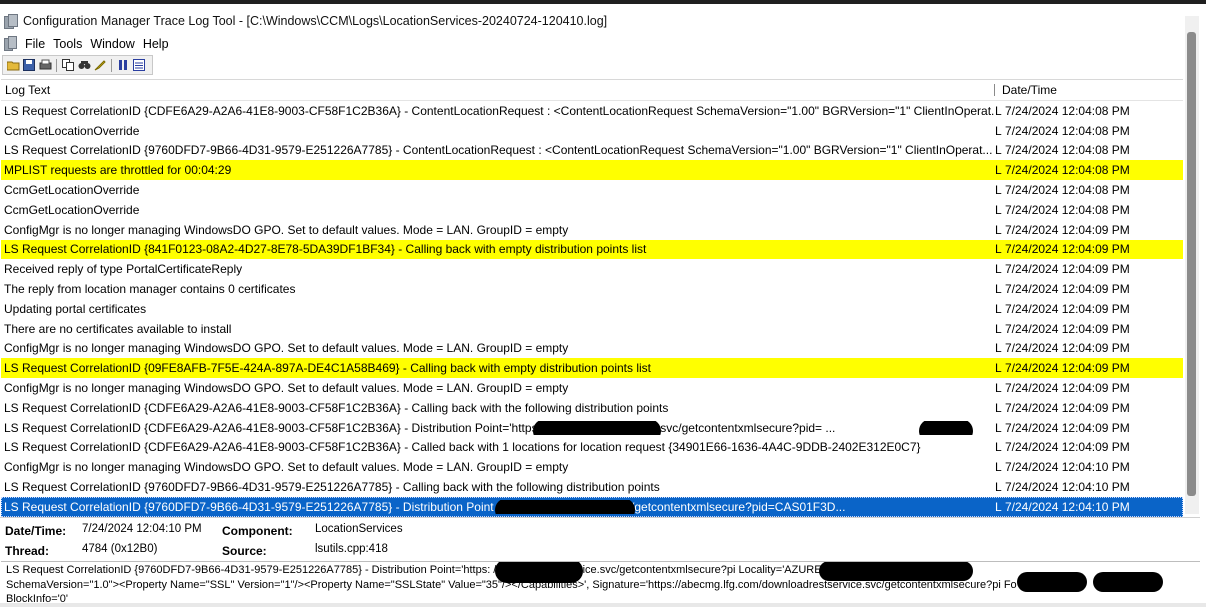  What do you see at coordinates (84, 65) in the screenshot?
I see `find-icon` at bounding box center [84, 65].